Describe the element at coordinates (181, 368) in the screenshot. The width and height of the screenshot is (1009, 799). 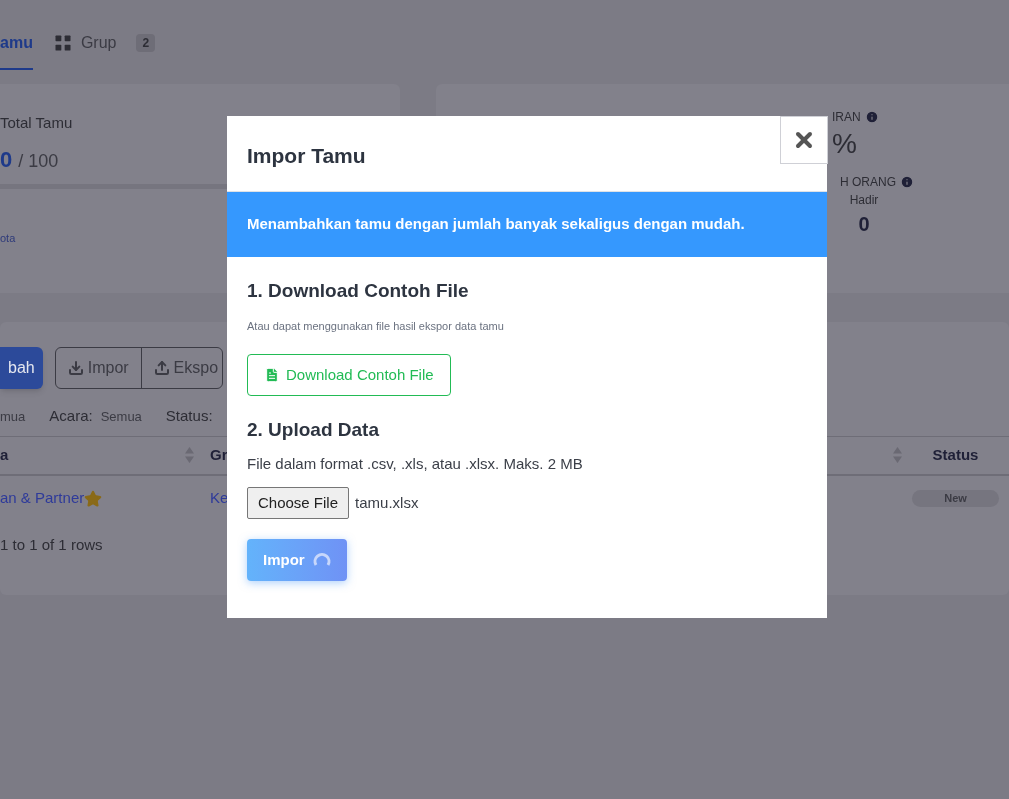
I see `export-button: Ekspo` at that location.